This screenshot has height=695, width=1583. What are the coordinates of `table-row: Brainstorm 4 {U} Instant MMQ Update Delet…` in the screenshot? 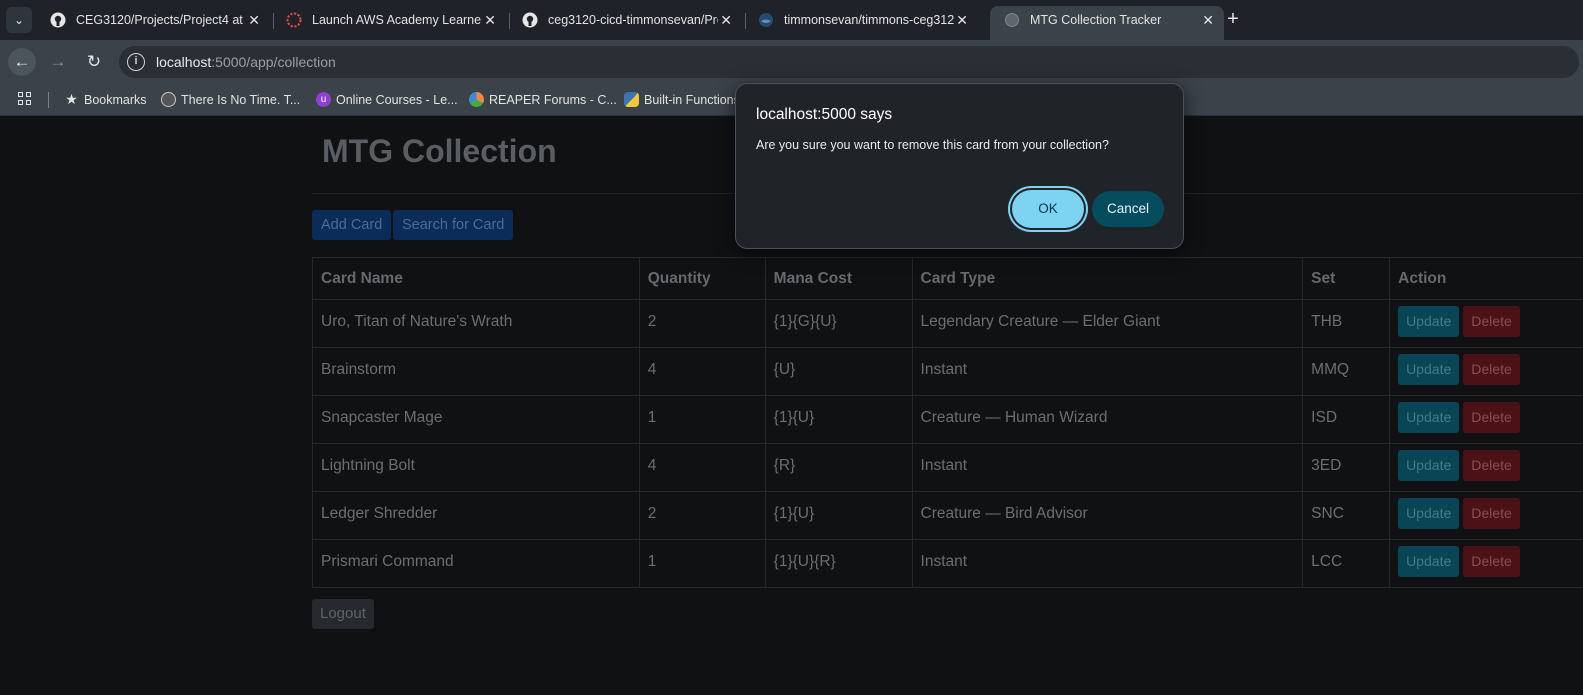 It's located at (947, 371).